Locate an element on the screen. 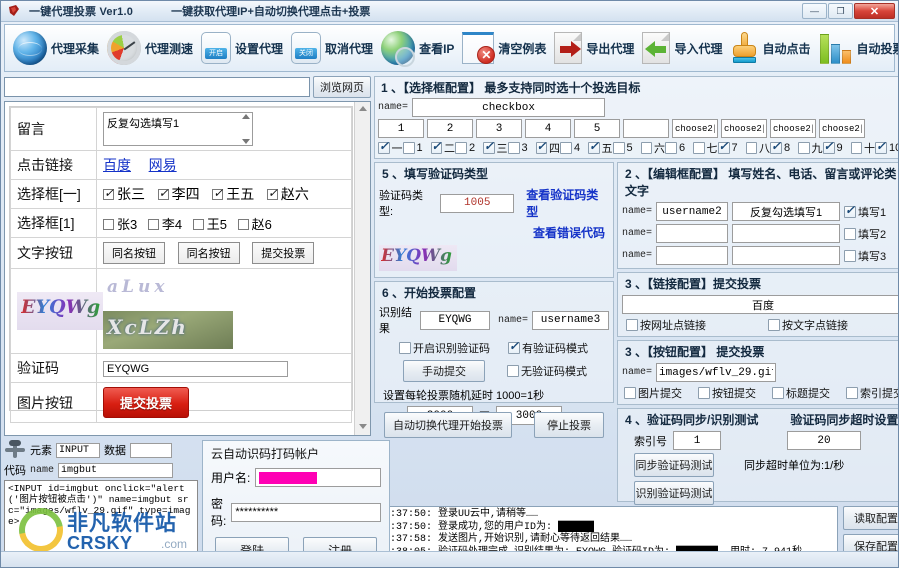  captcha-type-input is located at coordinates (477, 203).